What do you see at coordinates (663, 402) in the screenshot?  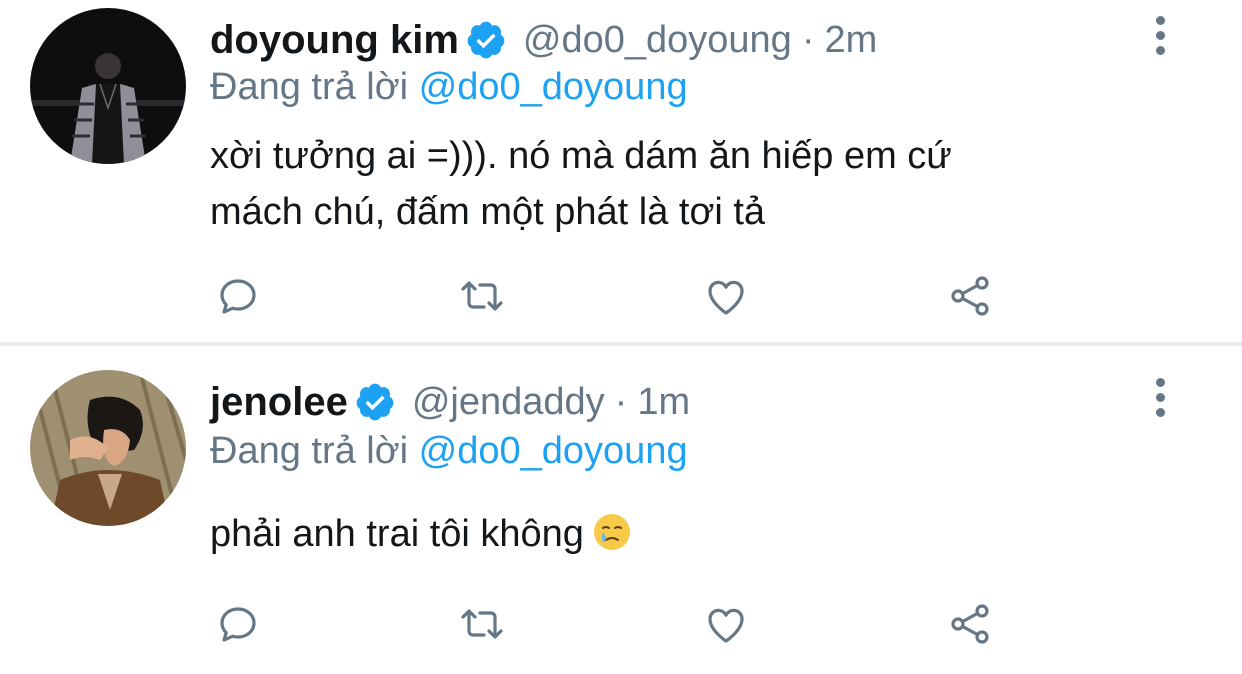 I see `timestamp: 1m` at bounding box center [663, 402].